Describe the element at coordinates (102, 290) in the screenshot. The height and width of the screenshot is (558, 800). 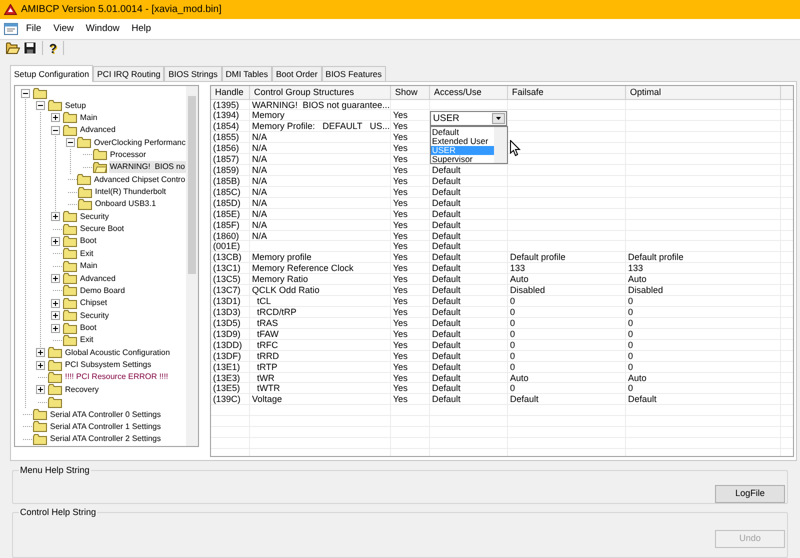
I see `tree-item: Demo Board` at that location.